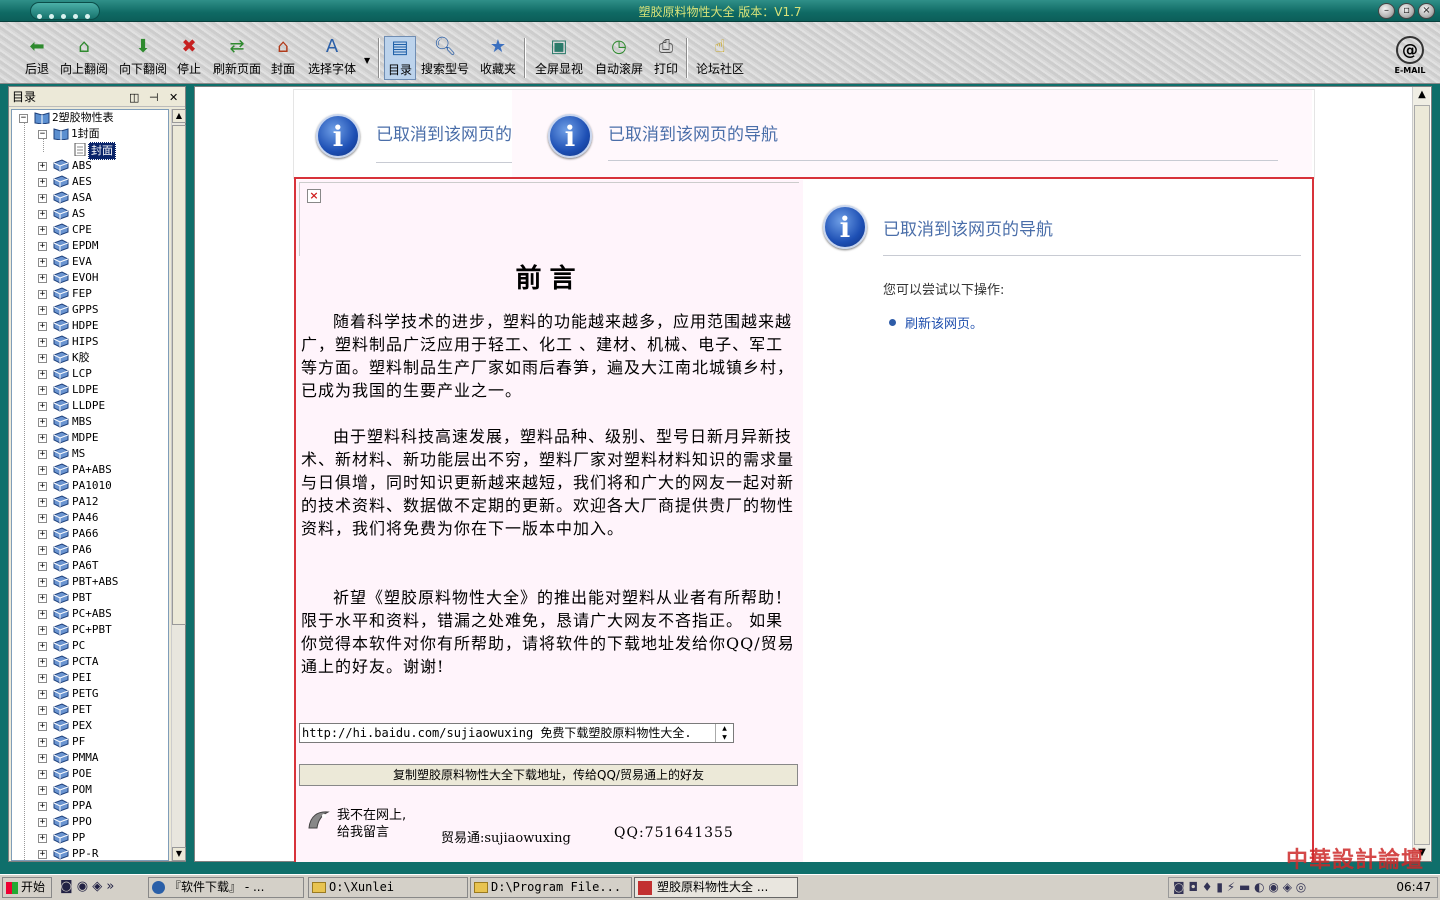 Image resolution: width=1440 pixels, height=900 pixels. What do you see at coordinates (559, 58) in the screenshot?
I see `fullscreen-button: ▣ 全屏显视` at bounding box center [559, 58].